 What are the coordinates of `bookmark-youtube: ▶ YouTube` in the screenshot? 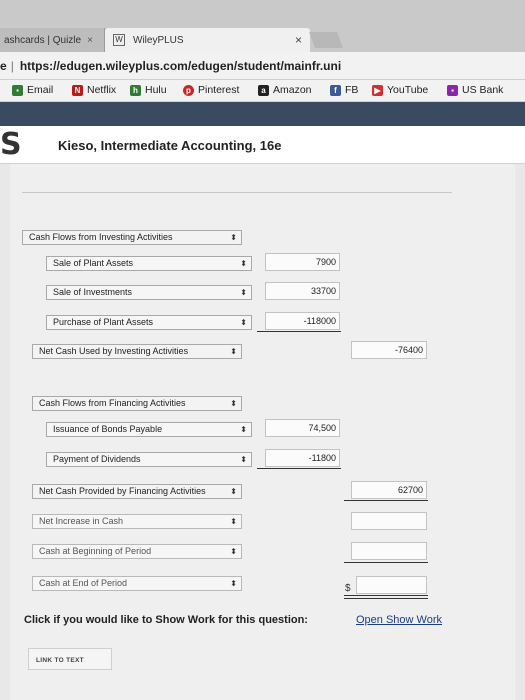 It's located at (400, 90).